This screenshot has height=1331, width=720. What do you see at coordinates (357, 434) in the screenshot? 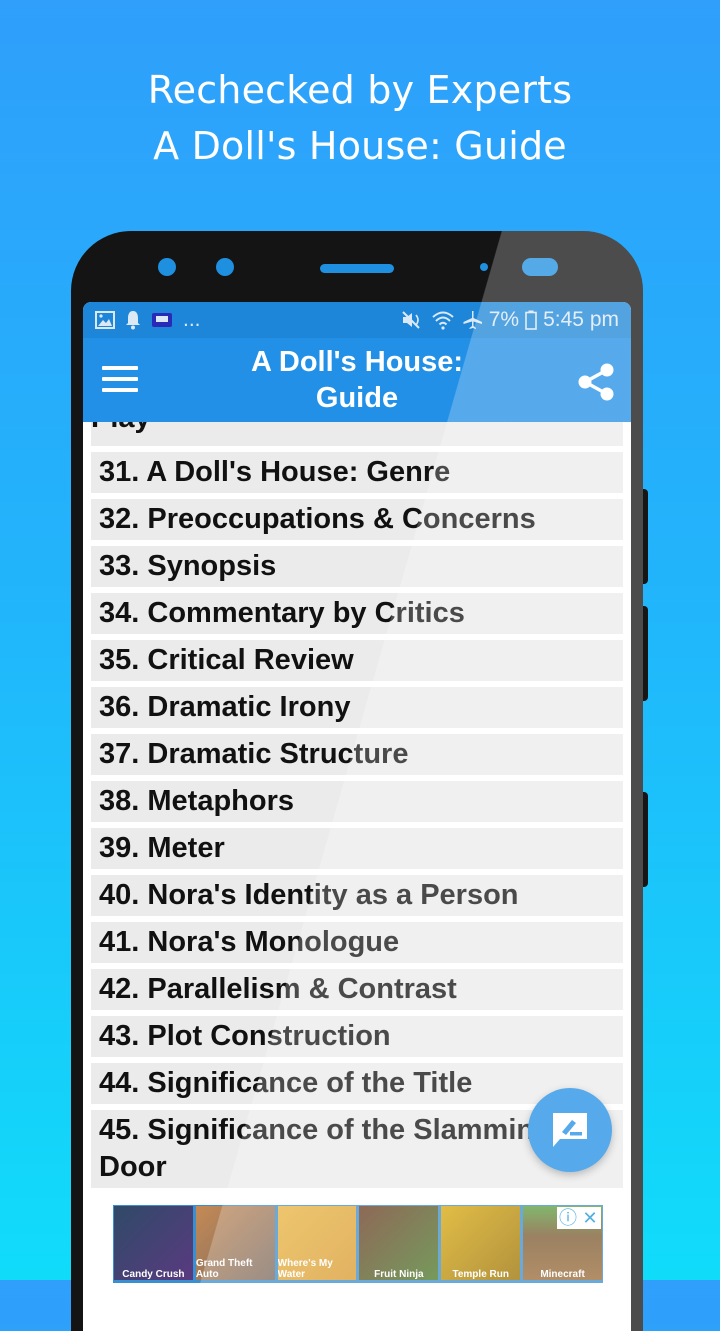
I see `list-item-partial: Play` at bounding box center [357, 434].